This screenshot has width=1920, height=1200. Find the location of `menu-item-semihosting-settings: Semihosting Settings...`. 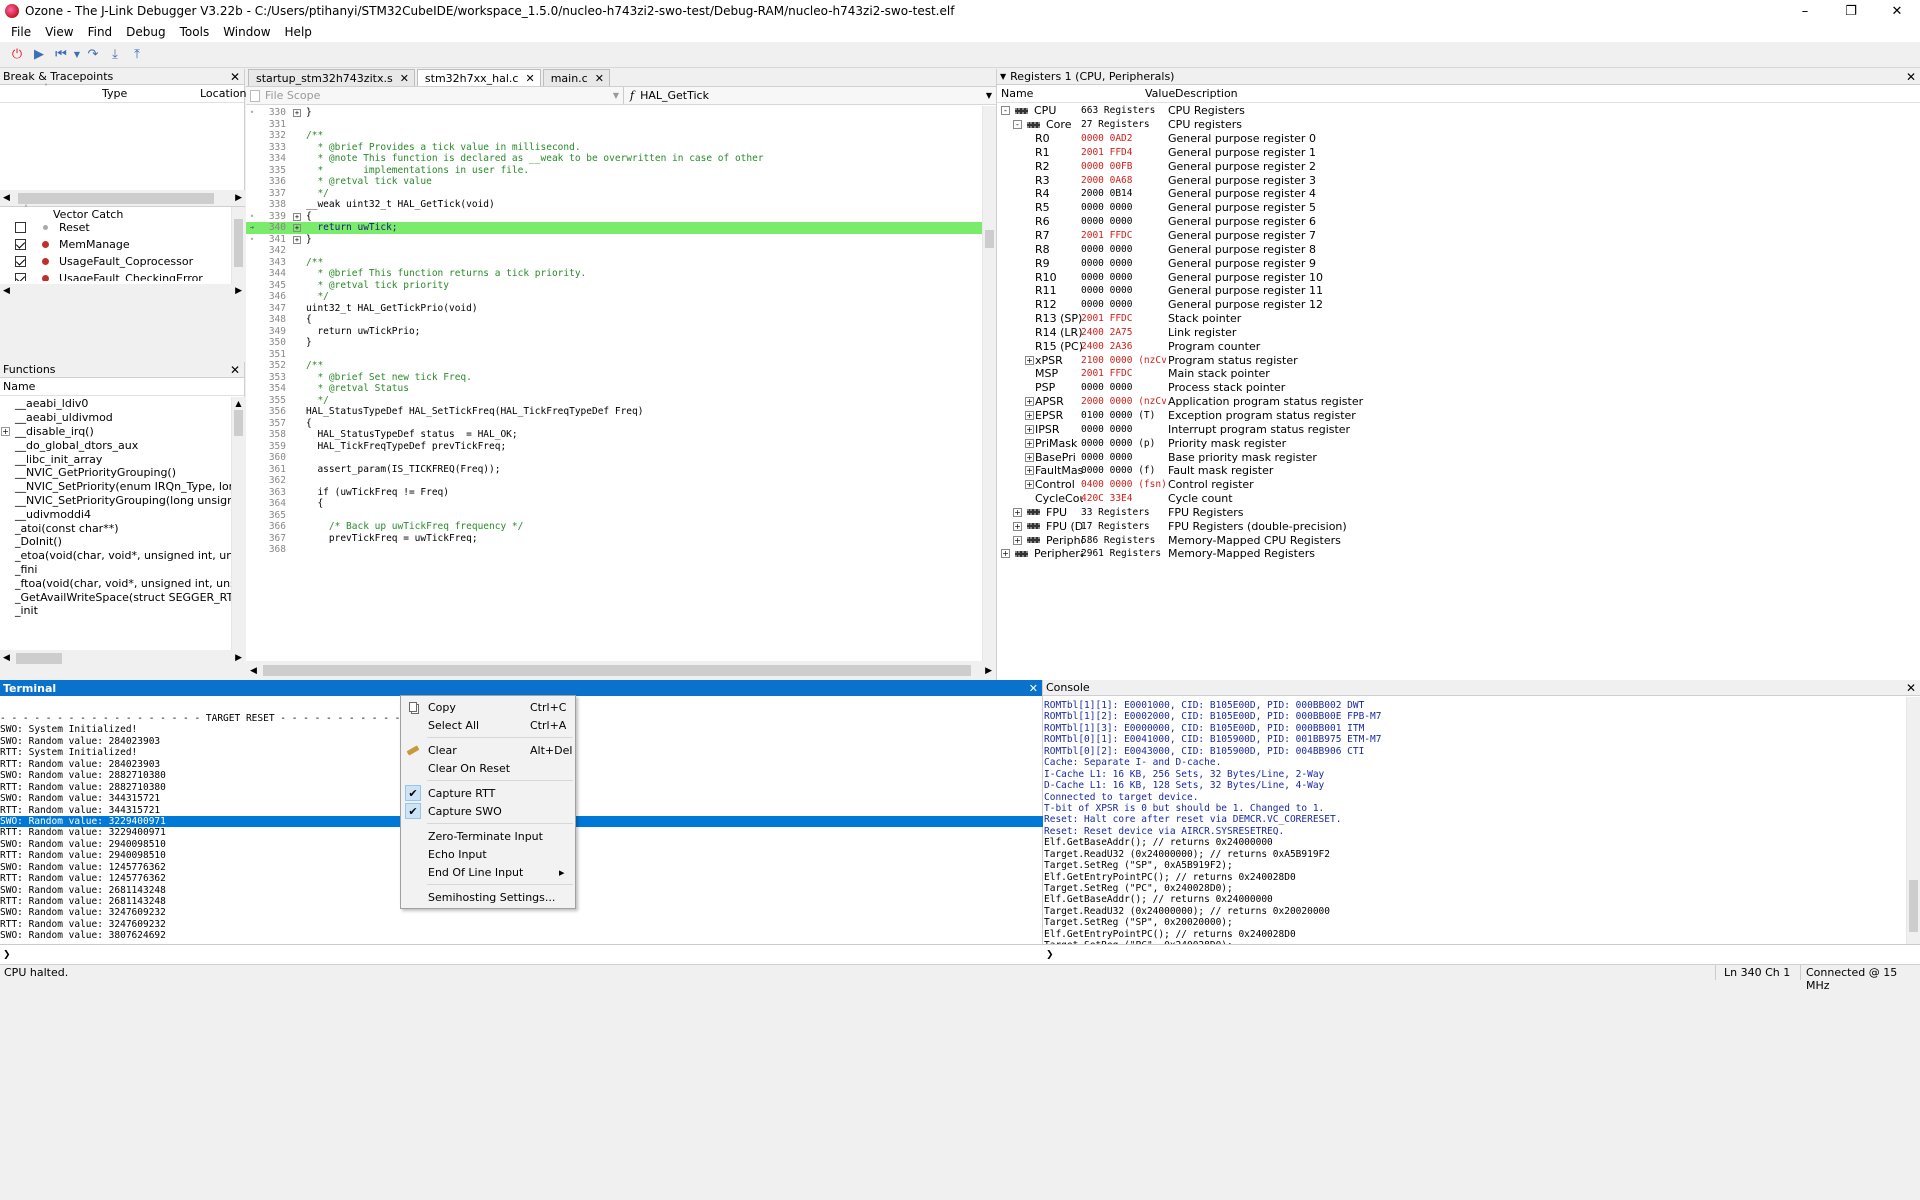

menu-item-semihosting-settings: Semihosting Settings... is located at coordinates (488, 897).